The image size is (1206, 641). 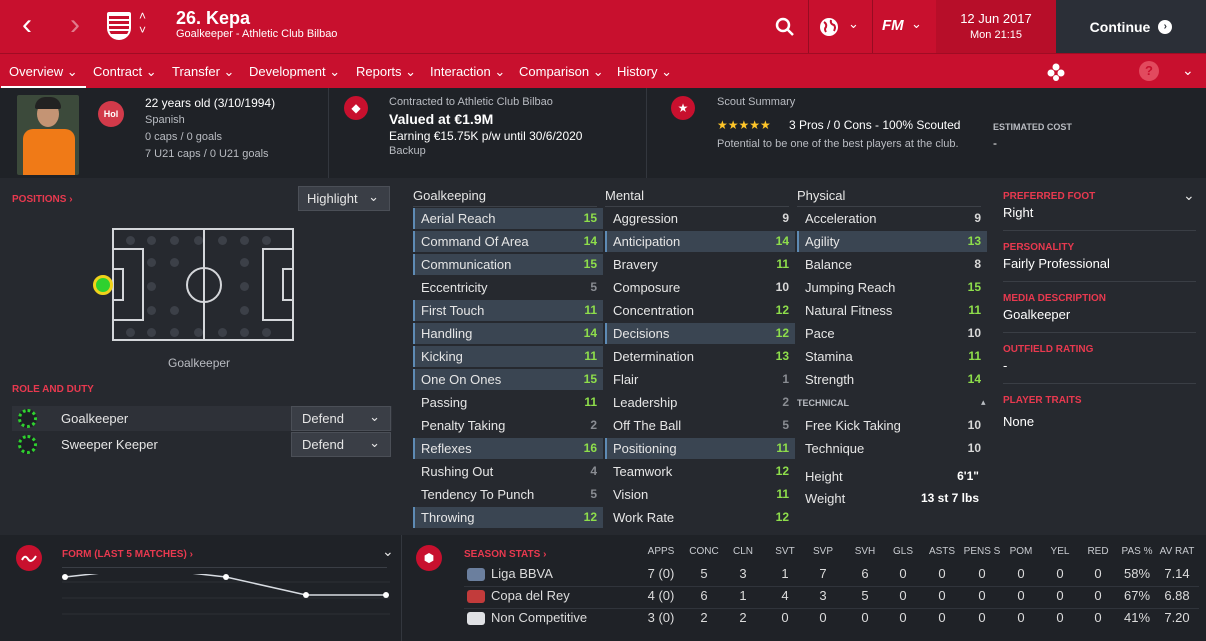 What do you see at coordinates (1149, 71) in the screenshot?
I see `help-button: ?` at bounding box center [1149, 71].